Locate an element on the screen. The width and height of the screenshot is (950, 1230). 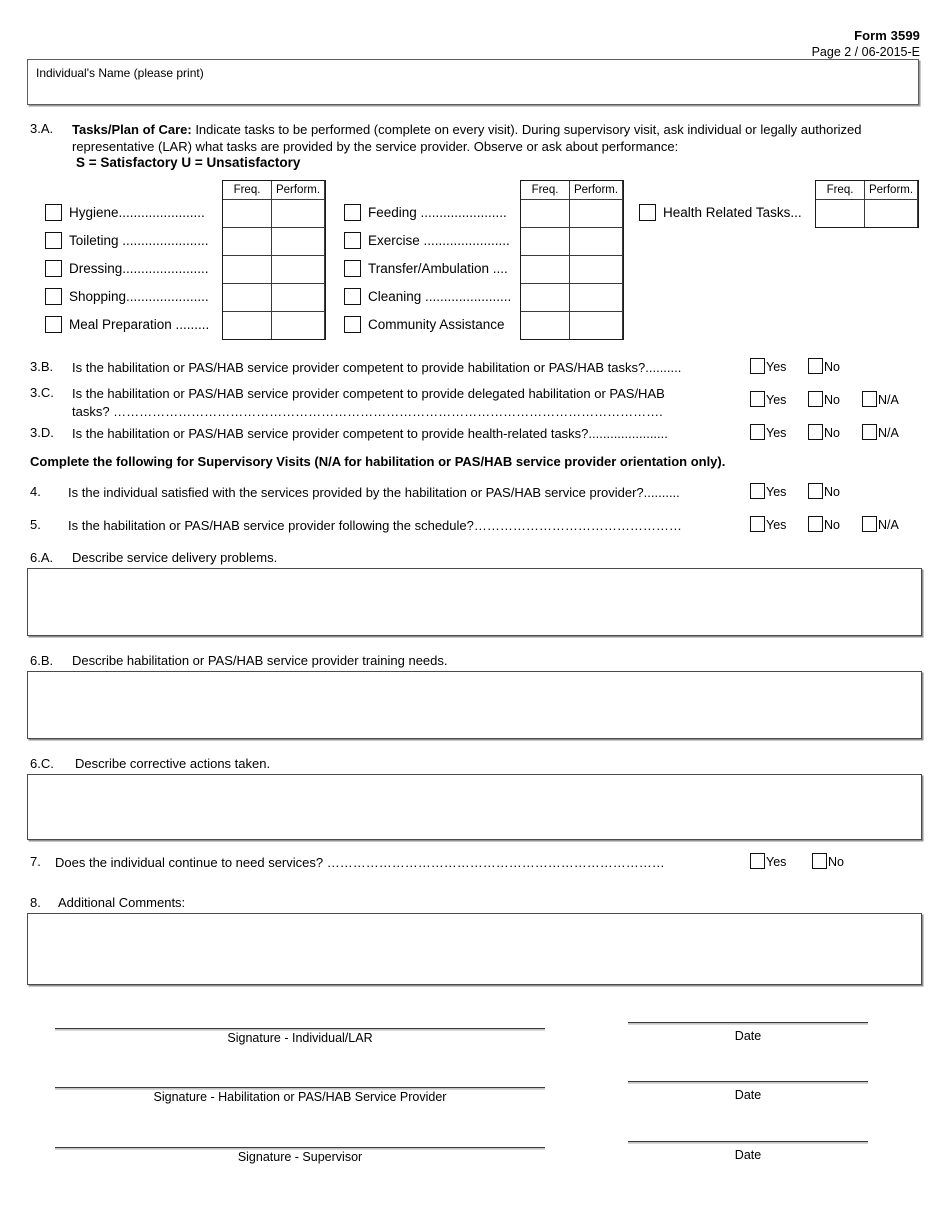
question-5-option-na: N/A is located at coordinates (880, 524).